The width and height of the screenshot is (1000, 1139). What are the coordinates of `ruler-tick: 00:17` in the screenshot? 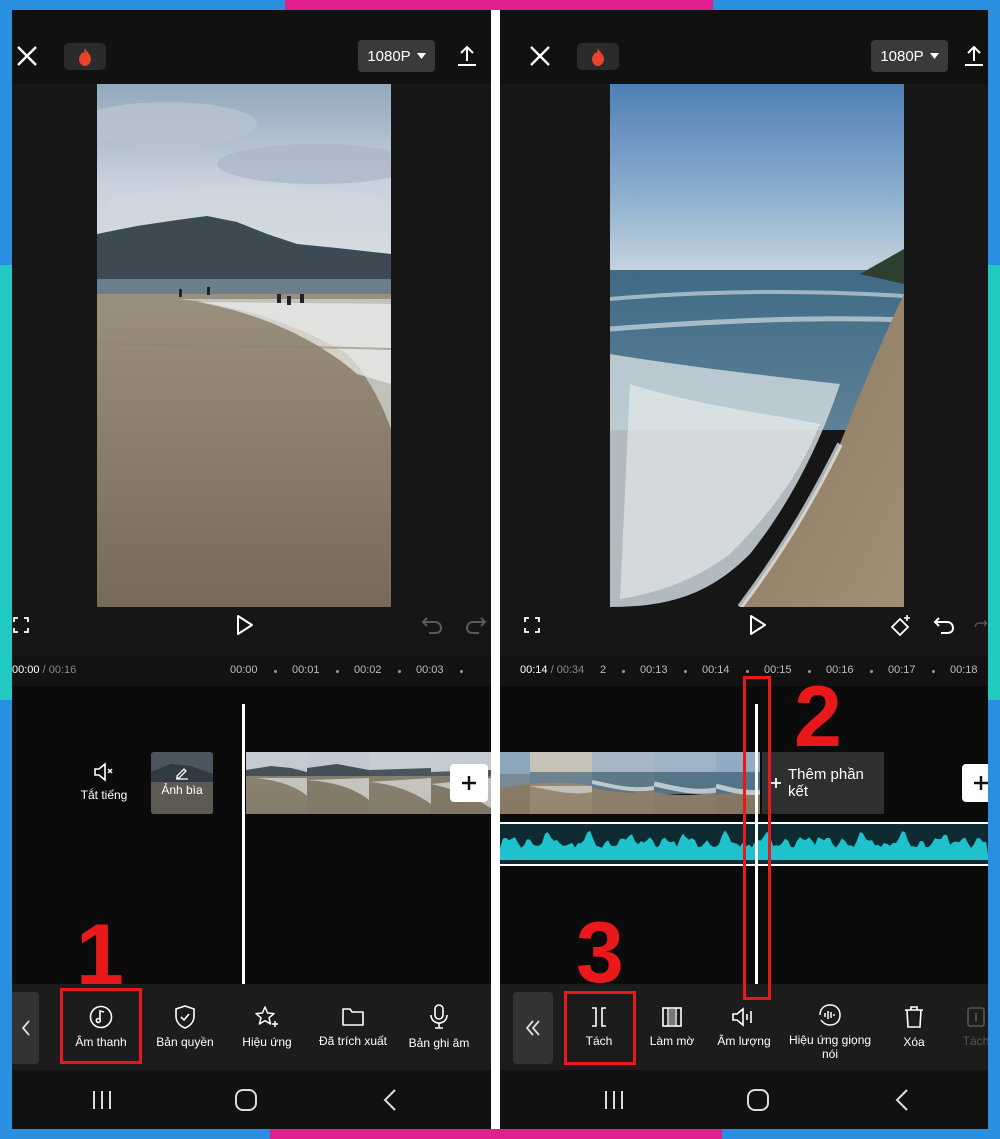 It's located at (902, 670).